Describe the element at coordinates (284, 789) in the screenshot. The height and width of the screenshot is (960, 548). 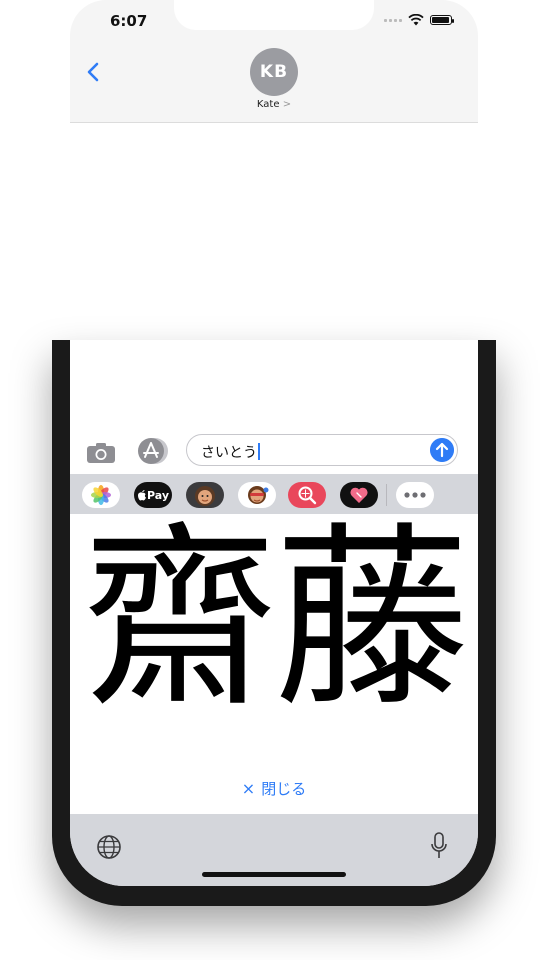
I see `close-label: 閉じる` at that location.